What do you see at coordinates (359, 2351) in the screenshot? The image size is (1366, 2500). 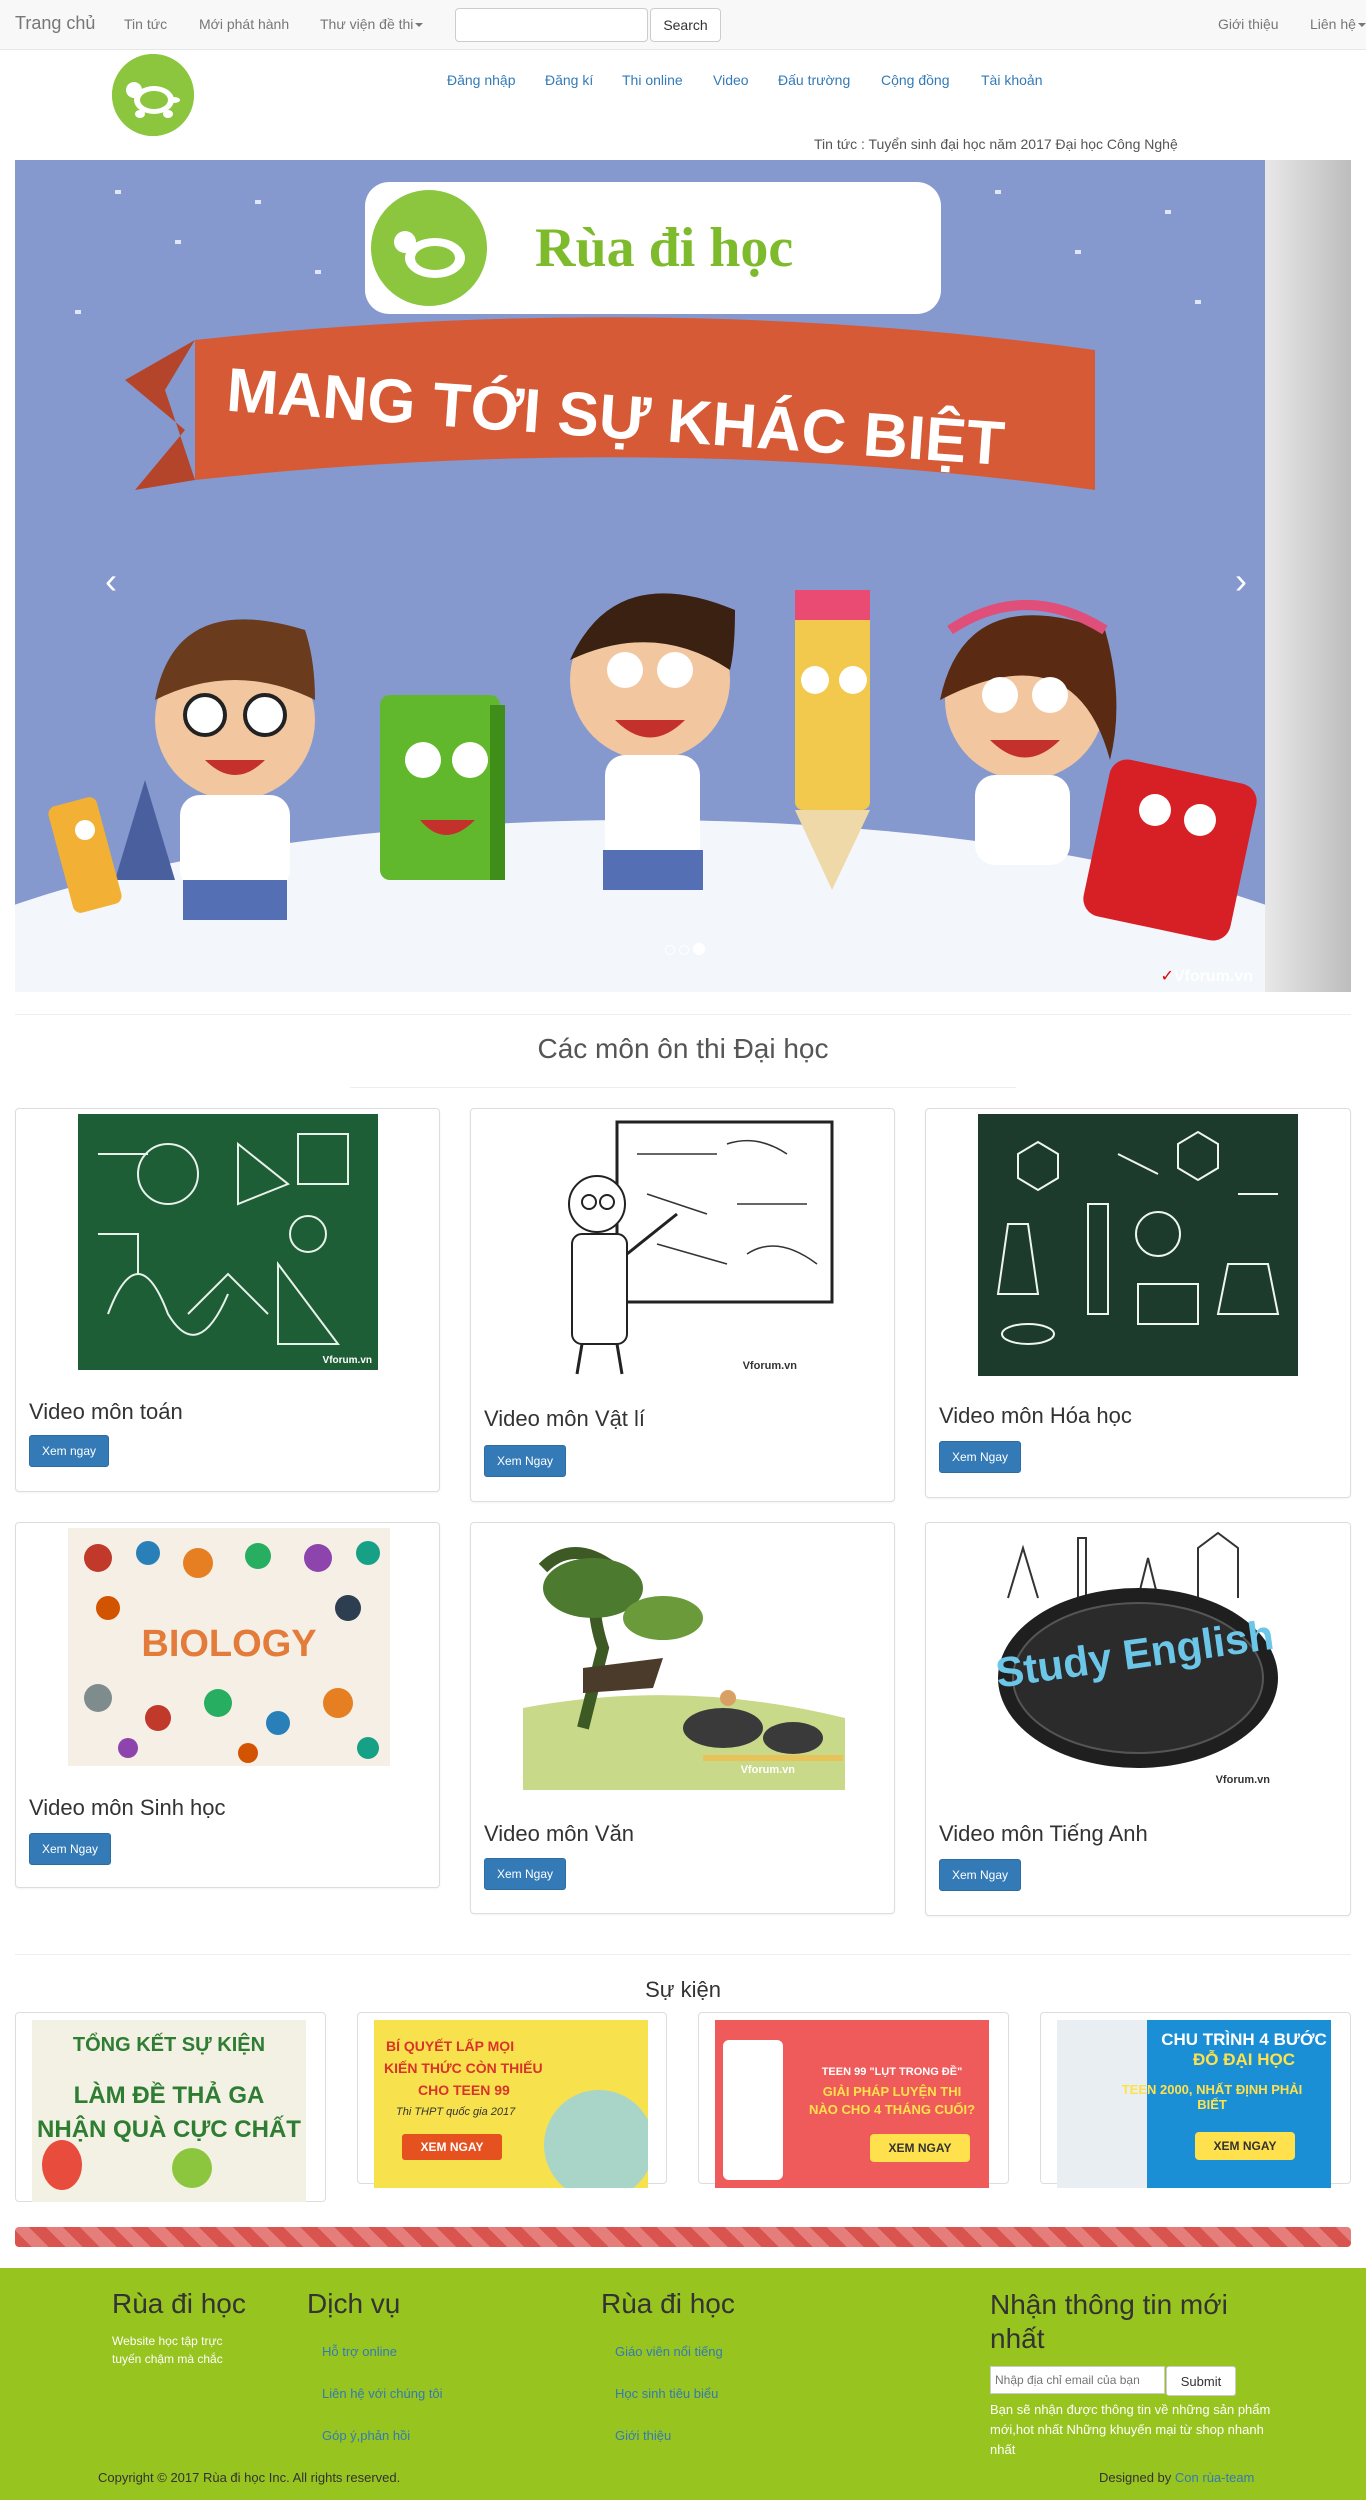 I see `footer-link-online-support: Hỗ trợ online` at bounding box center [359, 2351].